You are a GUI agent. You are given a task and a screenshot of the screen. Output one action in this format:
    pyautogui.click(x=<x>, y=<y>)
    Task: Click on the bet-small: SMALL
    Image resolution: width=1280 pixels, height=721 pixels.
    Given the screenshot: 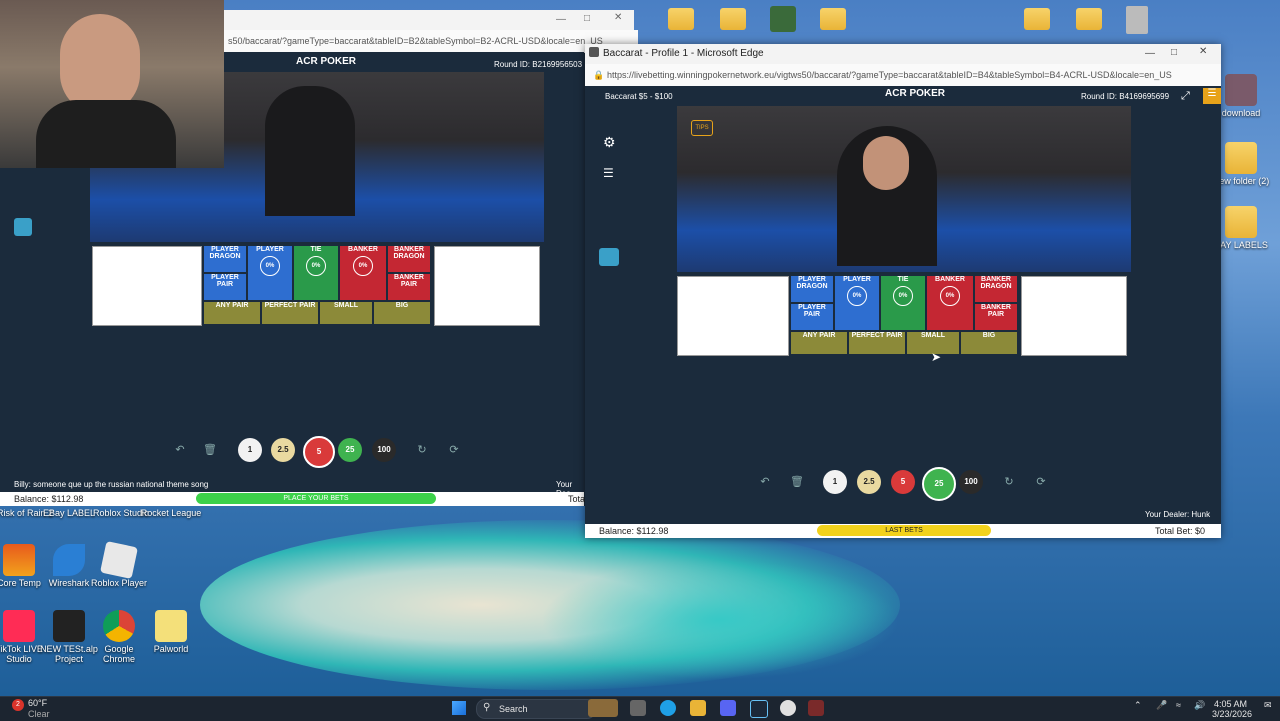 What is the action you would take?
    pyautogui.click(x=346, y=313)
    